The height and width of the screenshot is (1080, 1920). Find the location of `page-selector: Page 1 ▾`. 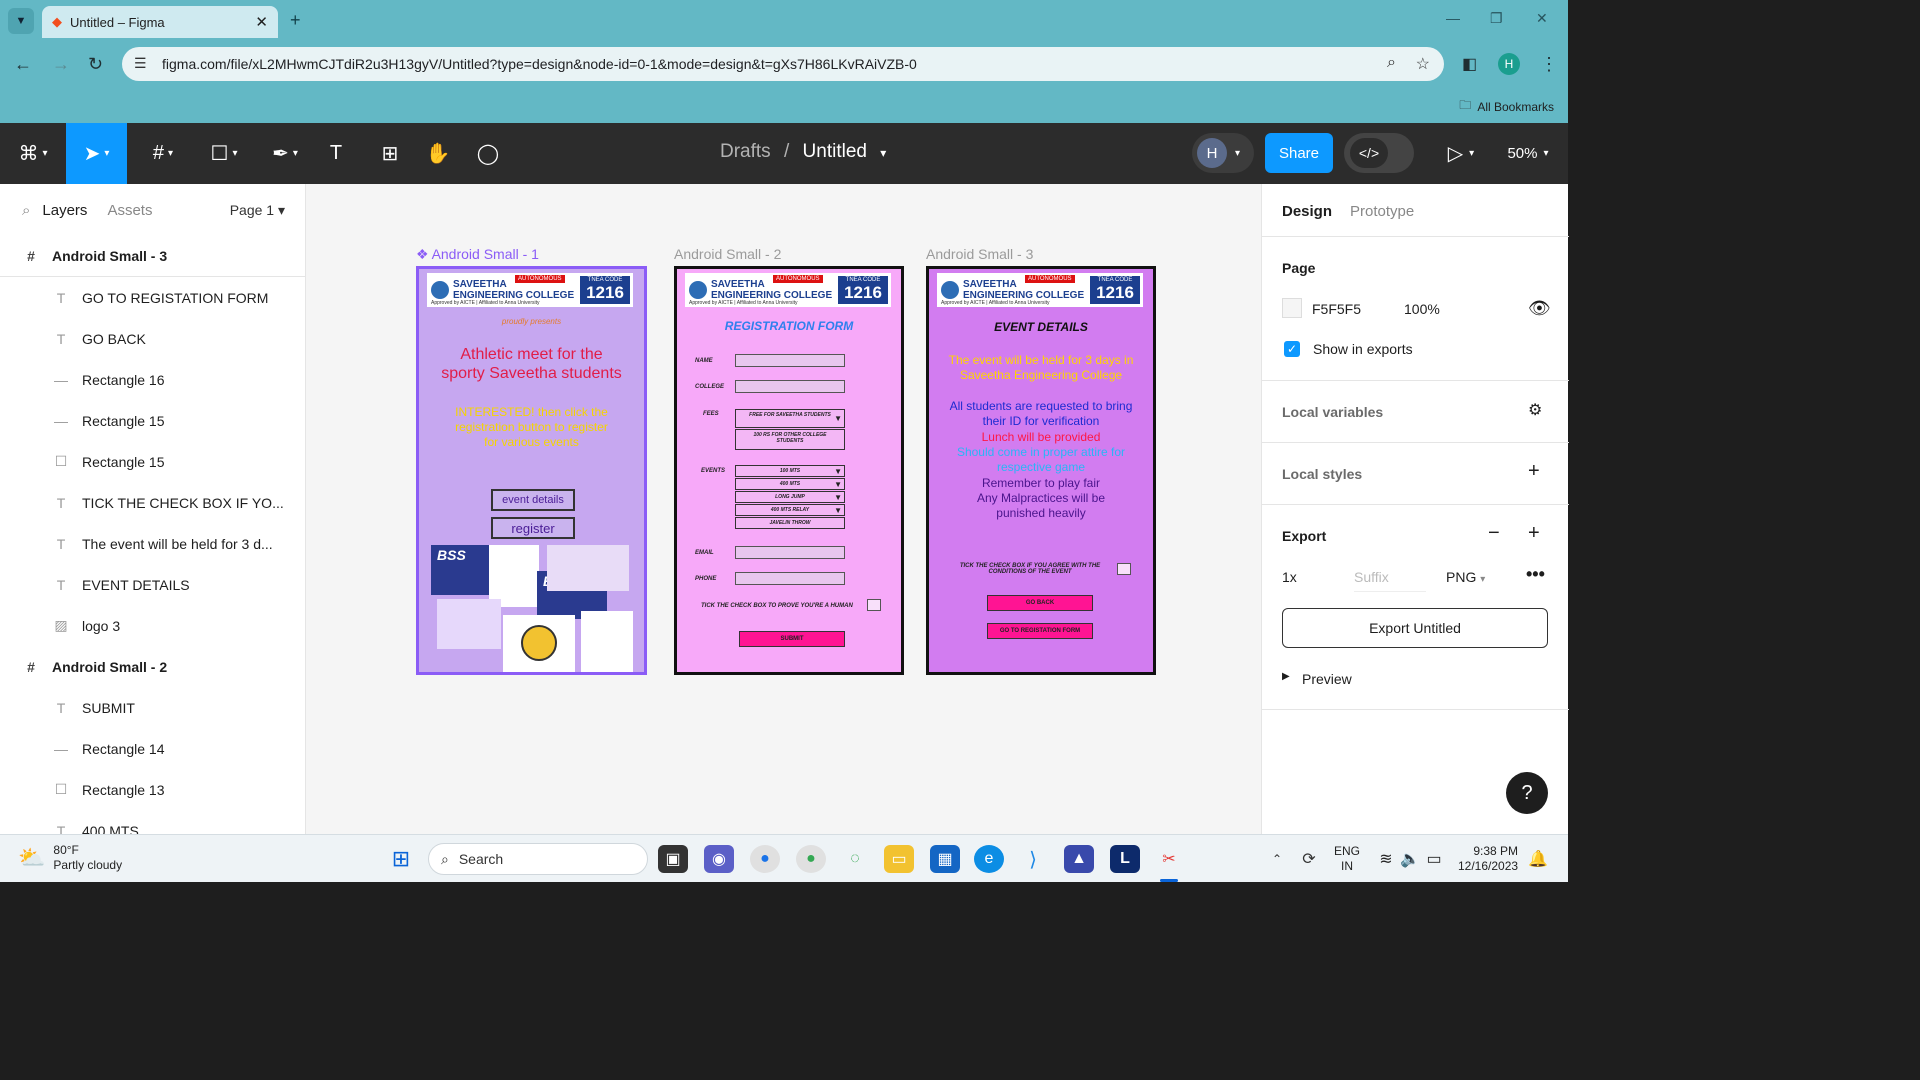

page-selector: Page 1 ▾ is located at coordinates (257, 210).